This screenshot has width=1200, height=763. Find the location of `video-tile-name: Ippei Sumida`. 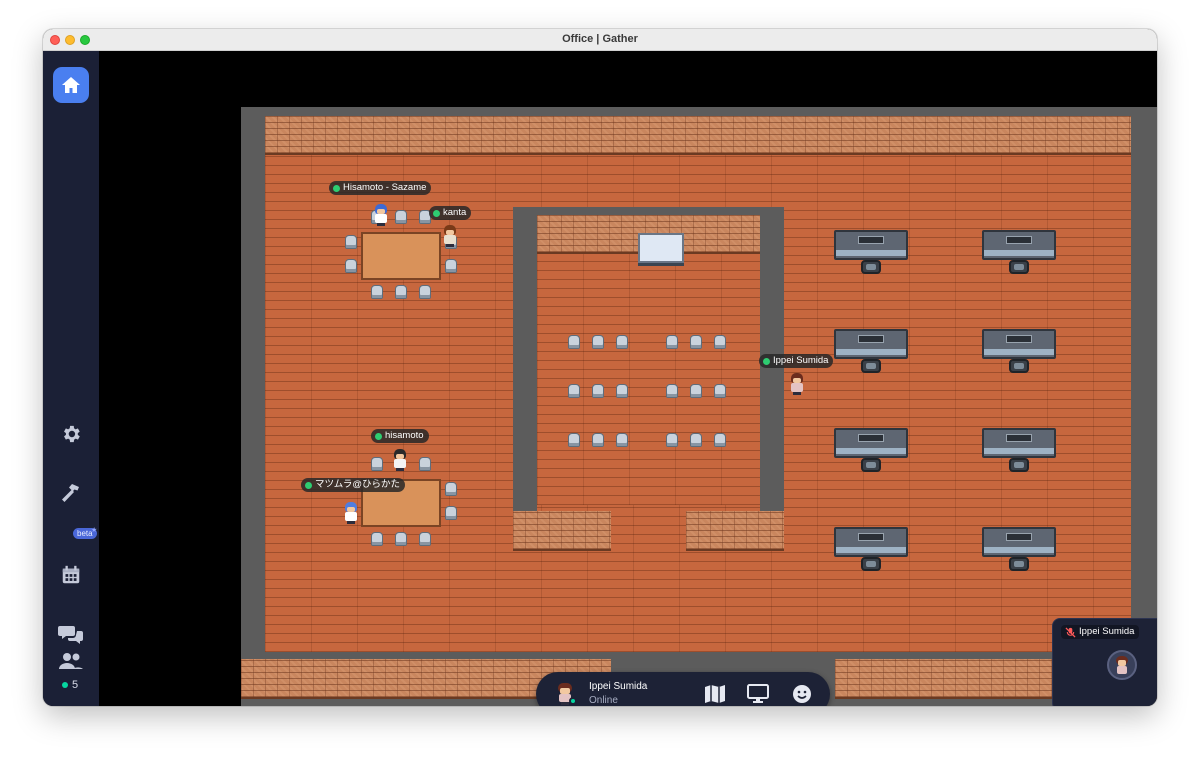

video-tile-name: Ippei Sumida is located at coordinates (1107, 631).